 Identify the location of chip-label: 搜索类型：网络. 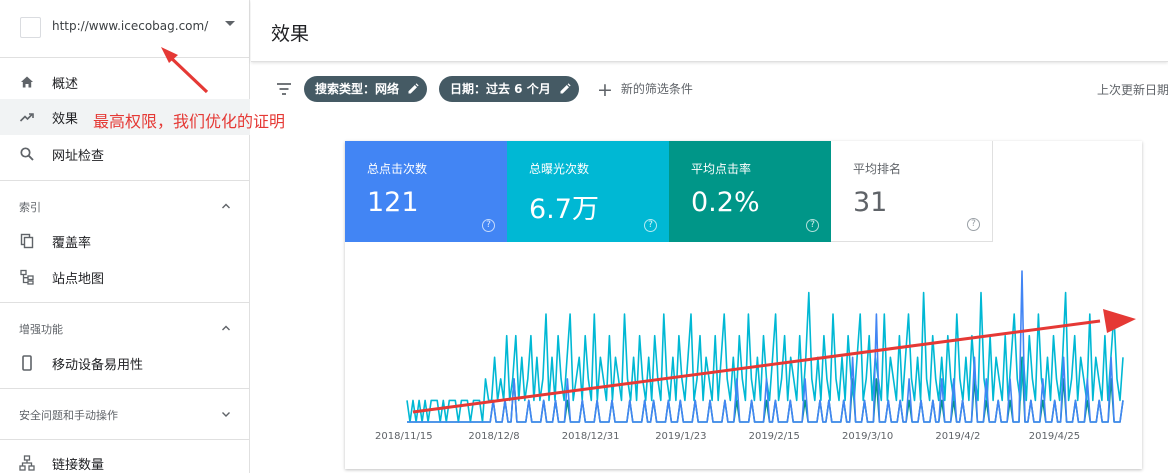
(357, 89).